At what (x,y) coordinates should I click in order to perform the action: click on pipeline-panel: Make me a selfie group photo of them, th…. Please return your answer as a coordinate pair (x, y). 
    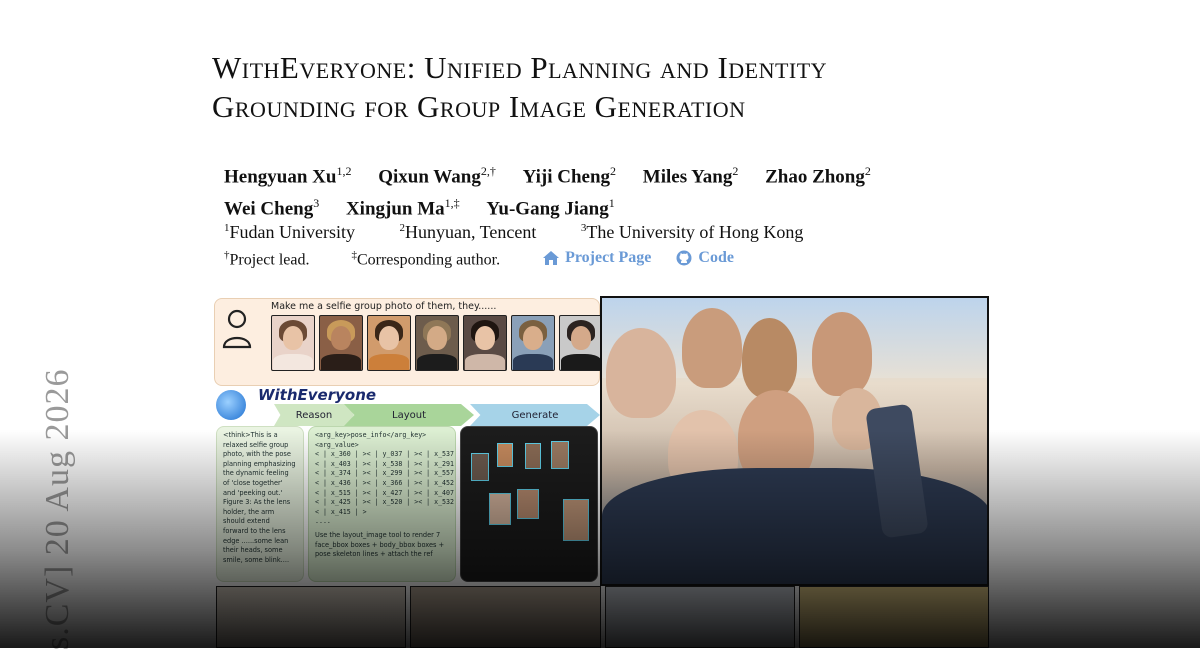
    Looking at the image, I should click on (407, 441).